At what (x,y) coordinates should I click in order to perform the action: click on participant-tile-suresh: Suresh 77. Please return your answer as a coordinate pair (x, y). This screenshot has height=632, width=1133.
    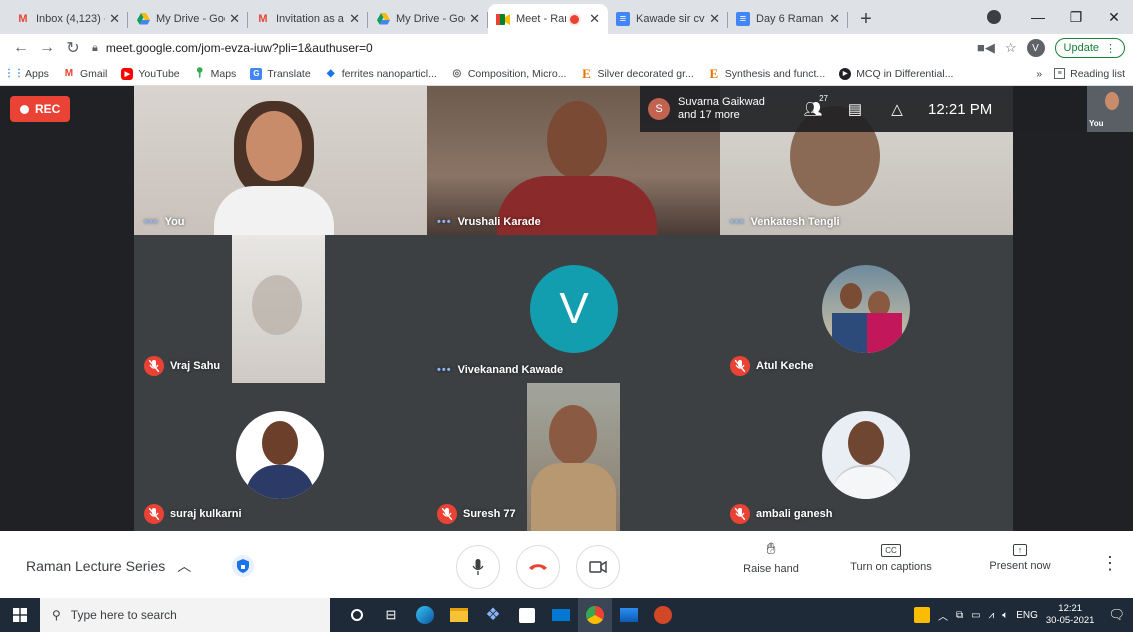
    Looking at the image, I should click on (573, 457).